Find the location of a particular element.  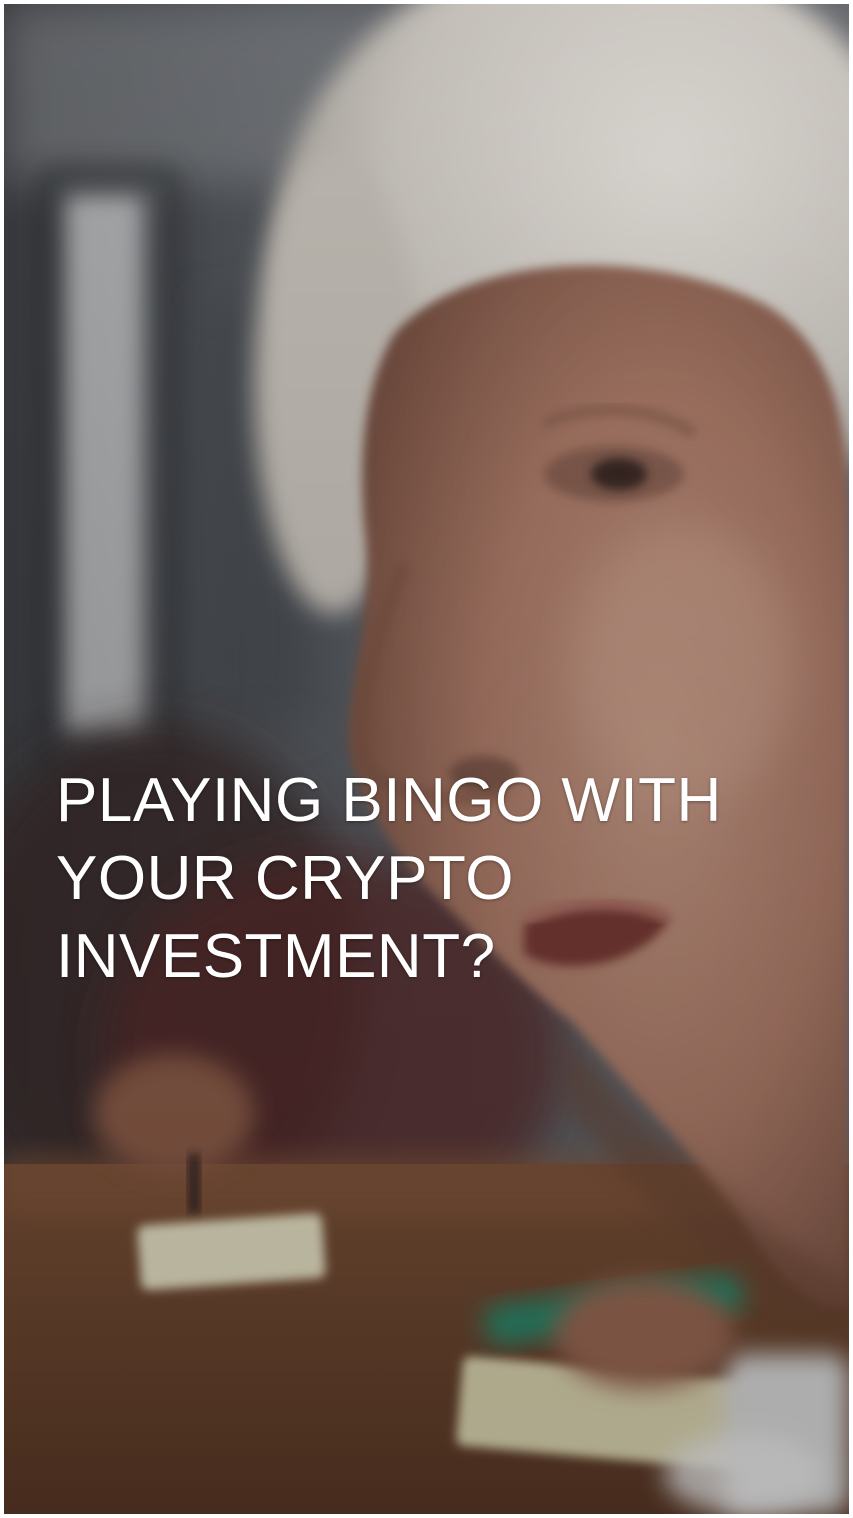

headline-line-1: PLAYING BINGO WITH is located at coordinates (389, 800).